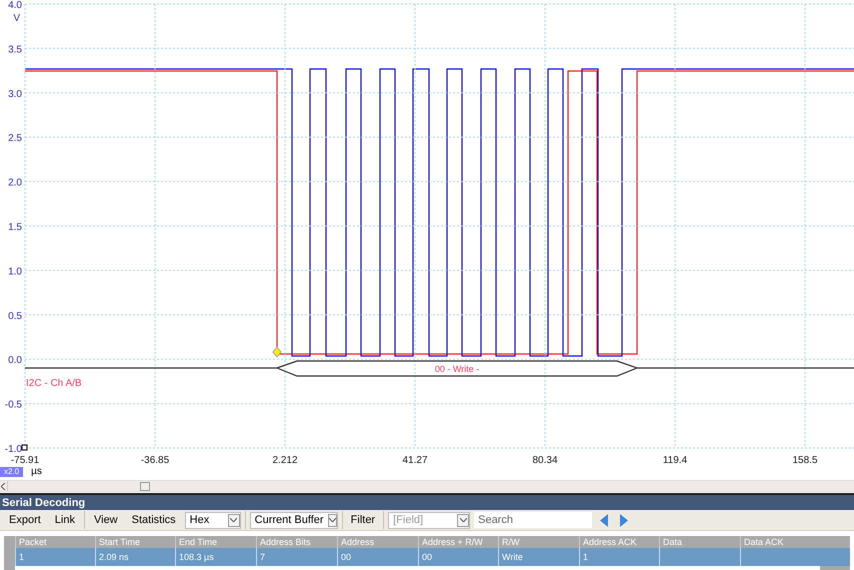 Image resolution: width=854 pixels, height=570 pixels. Describe the element at coordinates (15, 183) in the screenshot. I see `y-tick-label: 2.0` at that location.